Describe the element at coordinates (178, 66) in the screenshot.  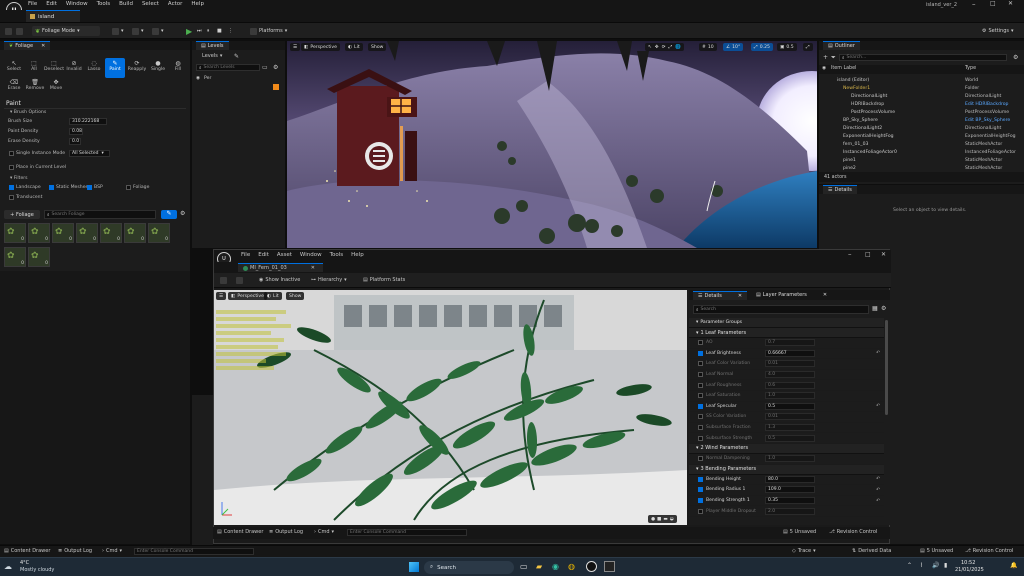
I see `tool-fill: ◍ Fill` at that location.